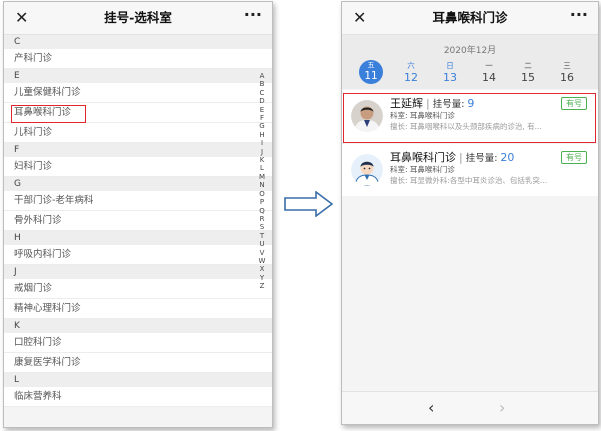 This screenshot has height=431, width=601. I want to click on forward-icon: ›, so click(502, 407).